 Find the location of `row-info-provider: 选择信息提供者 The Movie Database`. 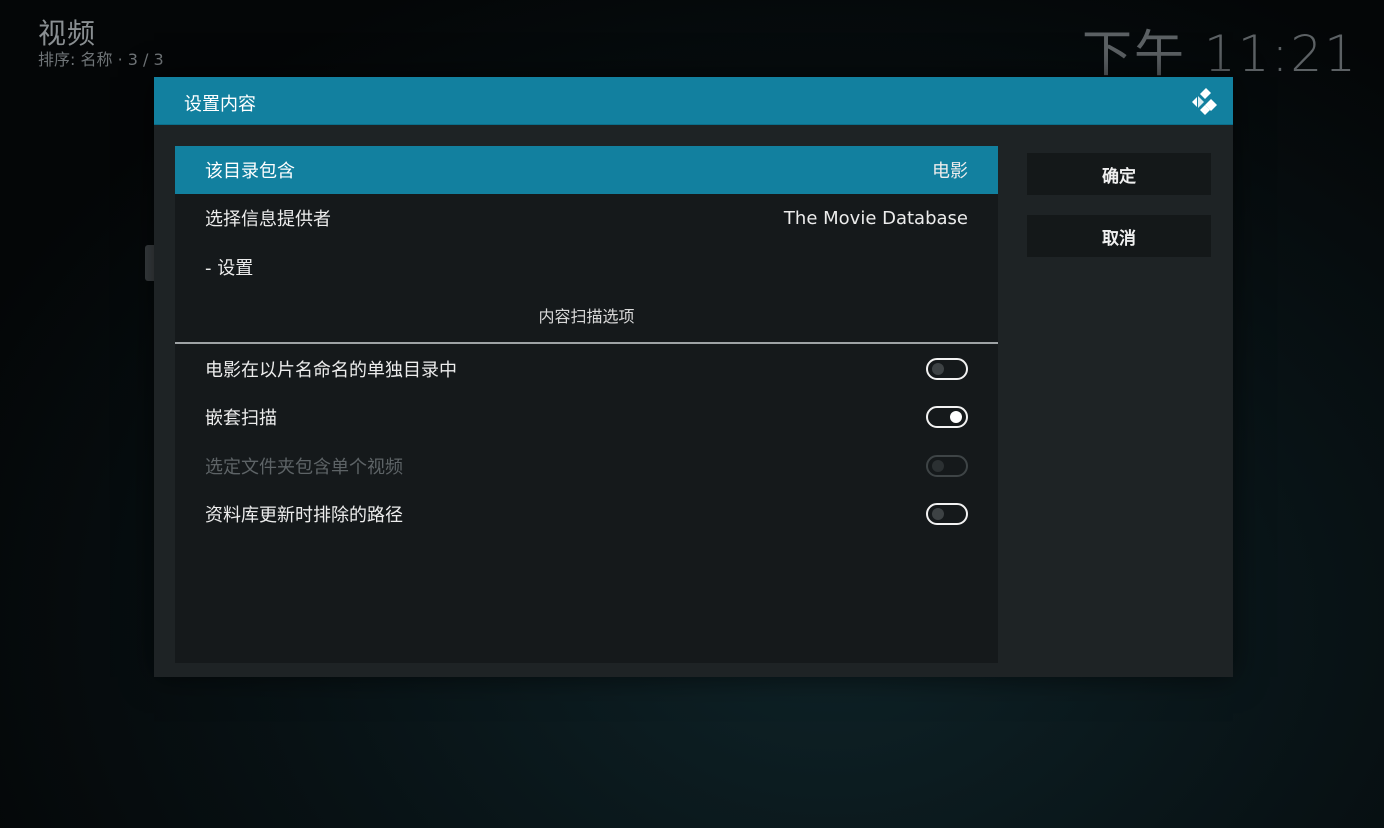

row-info-provider: 选择信息提供者 The Movie Database is located at coordinates (586, 218).